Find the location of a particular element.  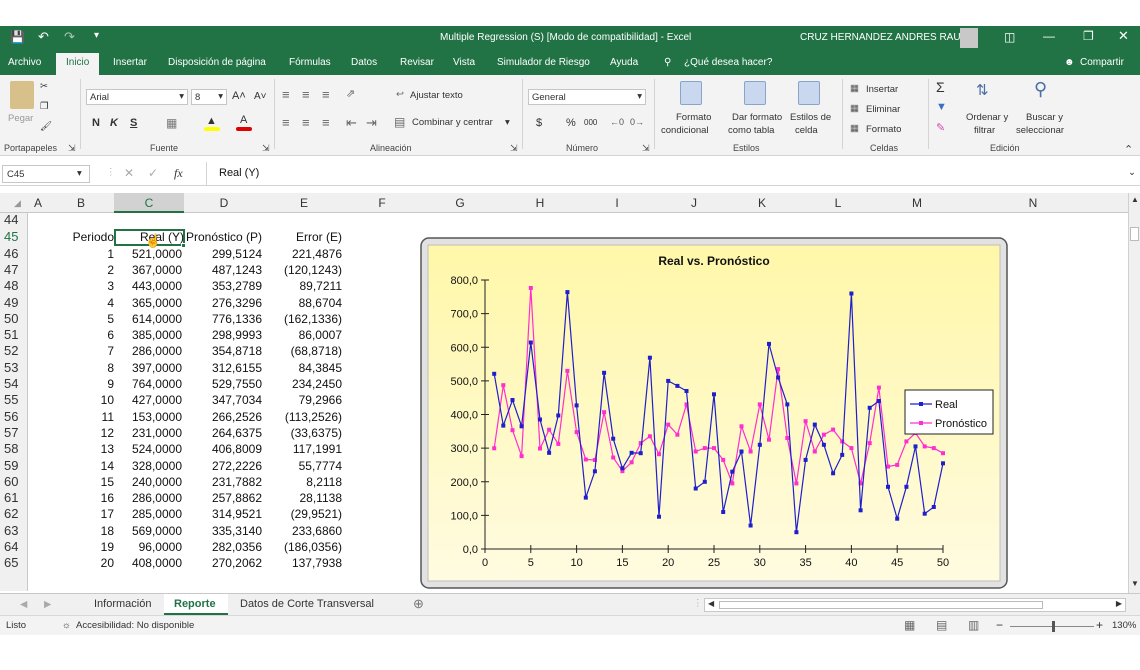

insert-cells-button: Insertar is located at coordinates (882, 89).